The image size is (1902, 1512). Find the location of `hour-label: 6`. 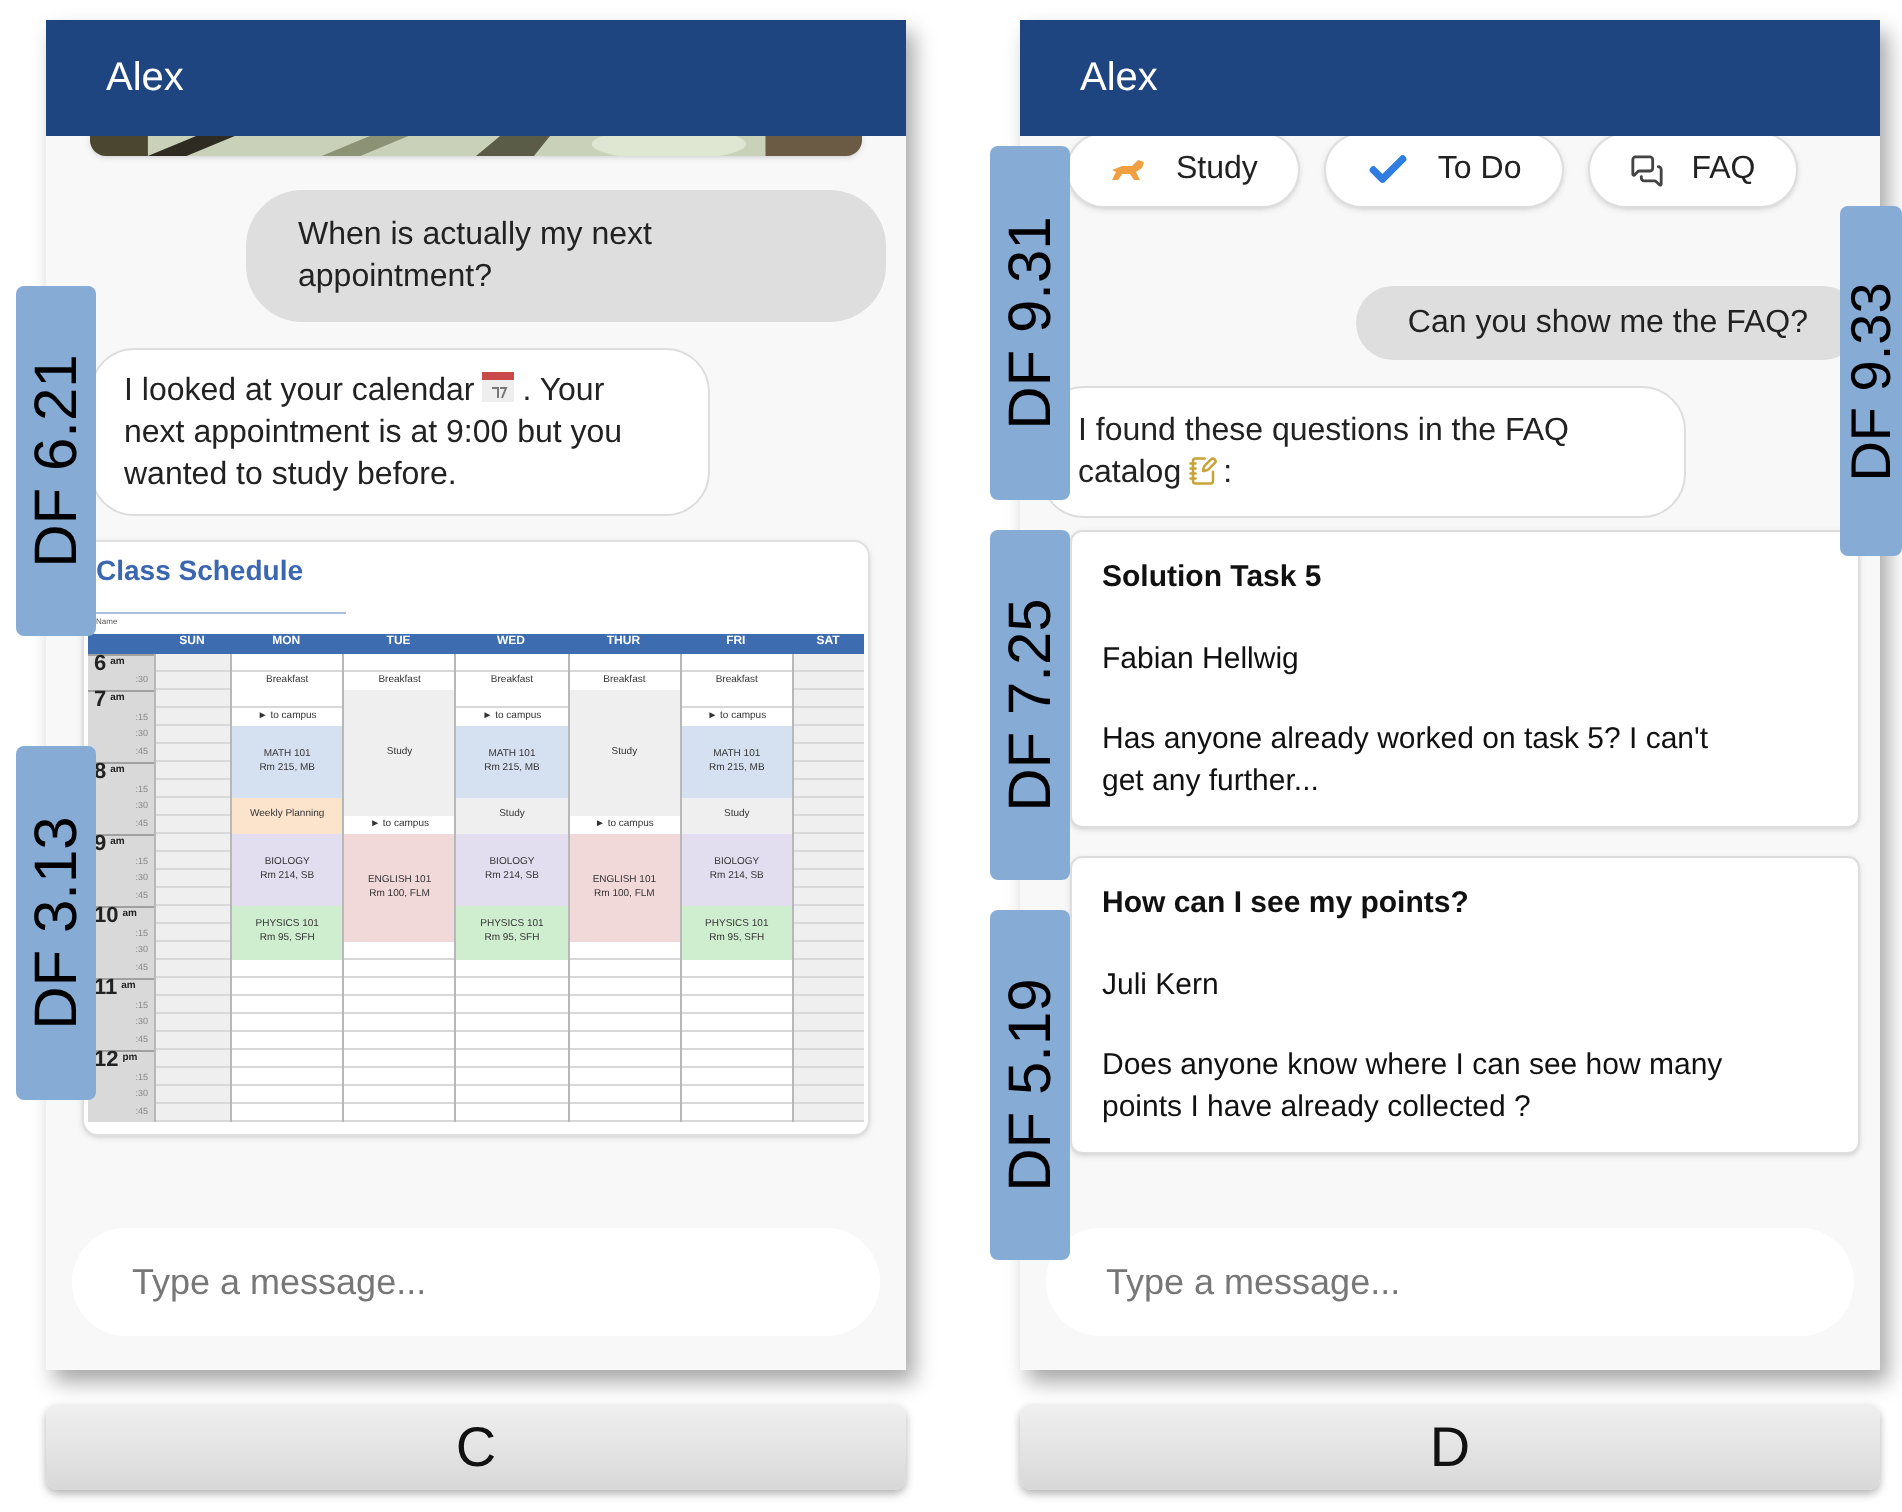

hour-label: 6 is located at coordinates (100, 664).